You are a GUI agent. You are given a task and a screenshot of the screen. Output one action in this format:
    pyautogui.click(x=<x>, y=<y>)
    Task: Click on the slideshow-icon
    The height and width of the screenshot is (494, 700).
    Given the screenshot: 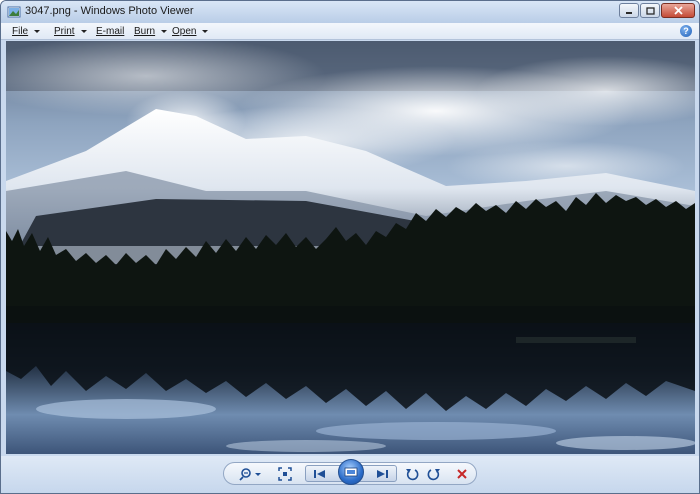 What is the action you would take?
    pyautogui.click(x=351, y=472)
    